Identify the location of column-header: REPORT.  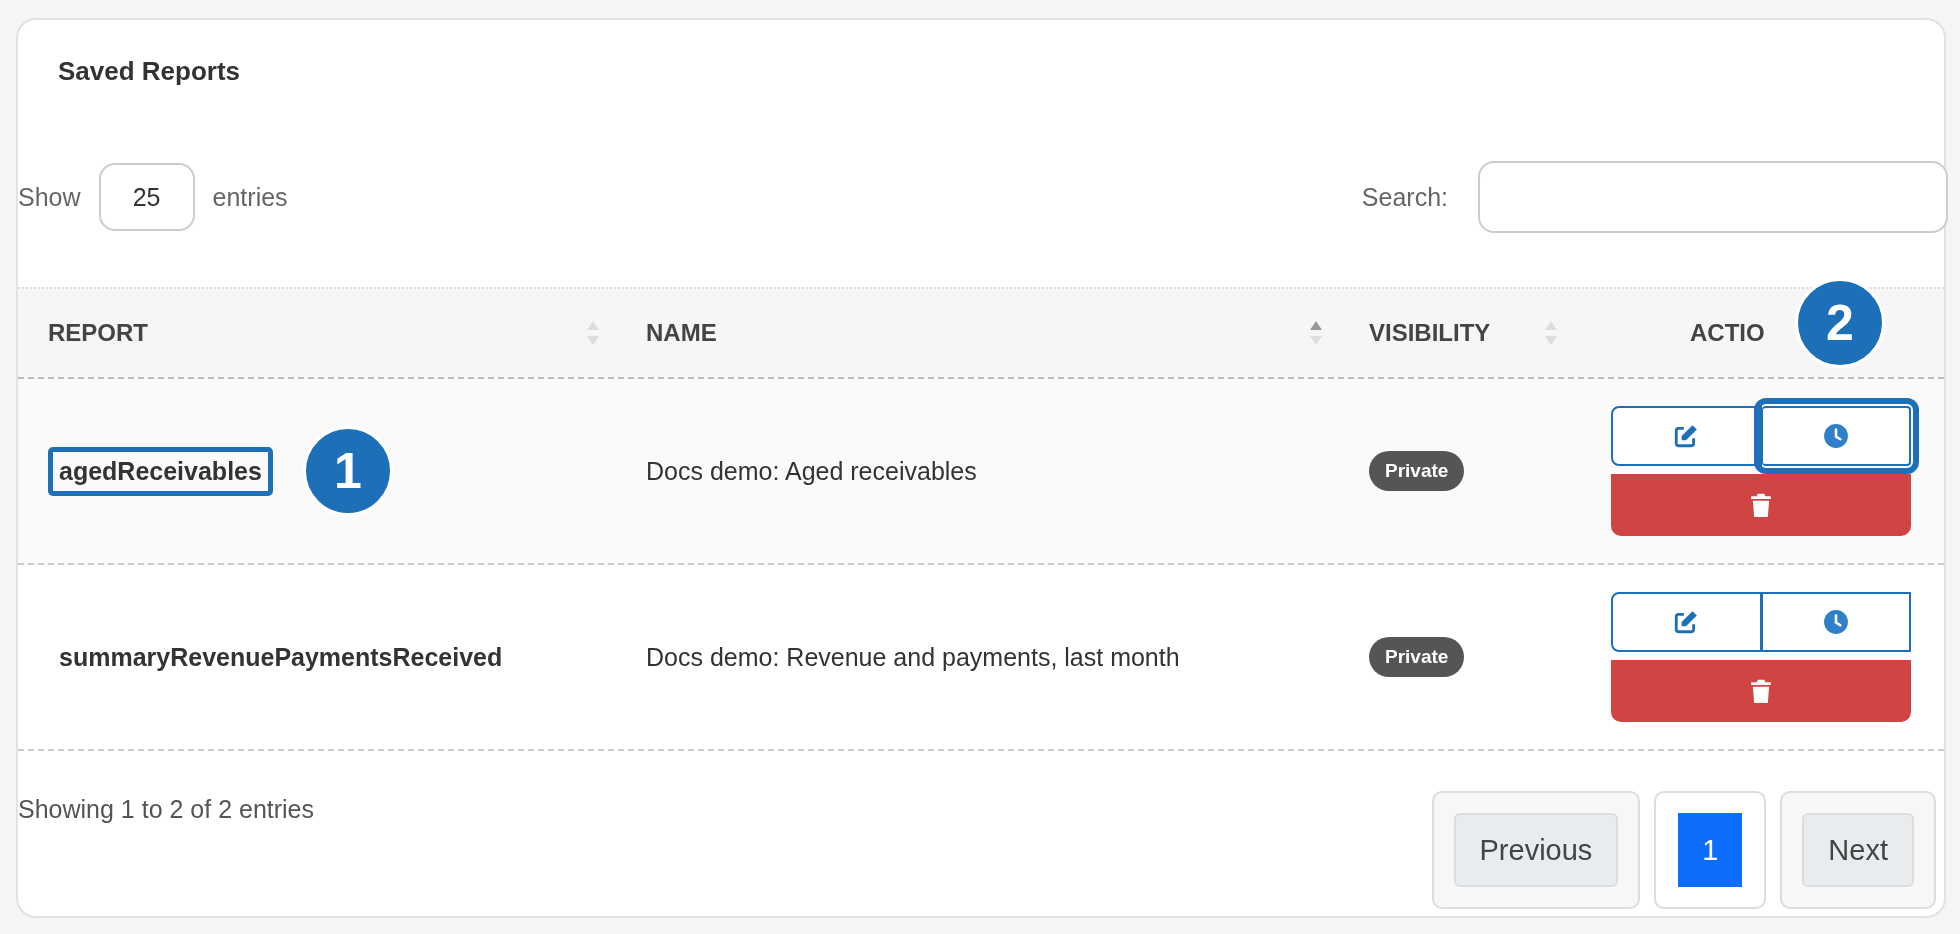
(98, 333).